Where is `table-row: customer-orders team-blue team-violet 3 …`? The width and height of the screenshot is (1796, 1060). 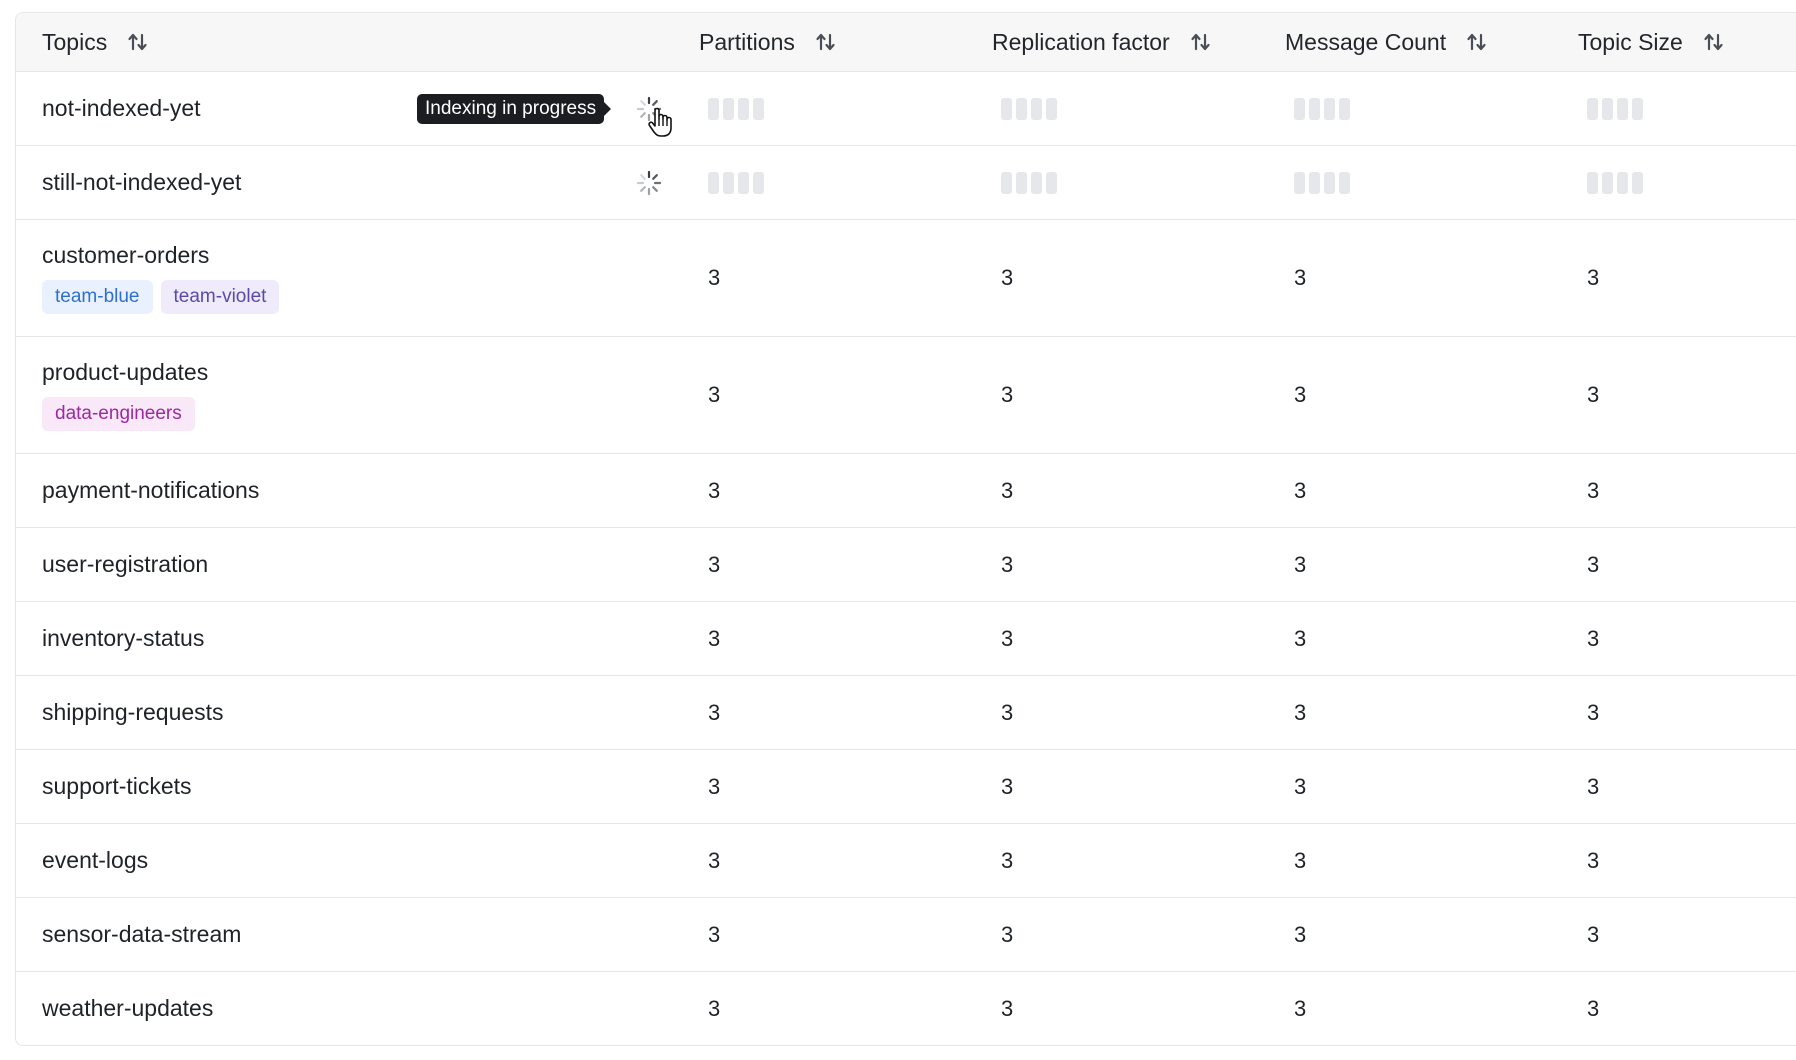
table-row: customer-orders team-blue team-violet 3 … is located at coordinates (906, 277).